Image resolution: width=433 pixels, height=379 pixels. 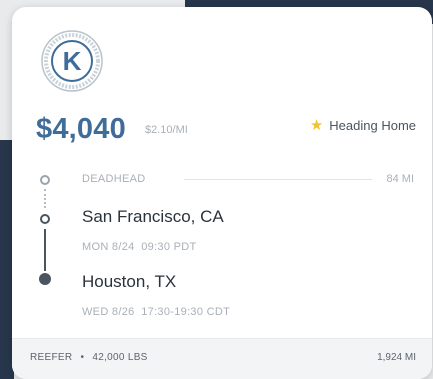 What do you see at coordinates (114, 179) in the screenshot?
I see `deadhead-label: DEADHEAD` at bounding box center [114, 179].